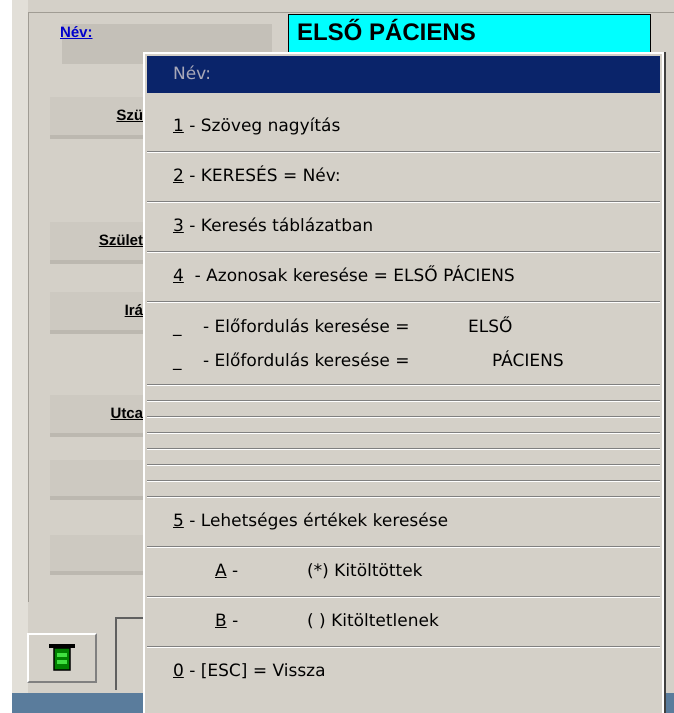 The width and height of the screenshot is (674, 713). I want to click on filter-icon, so click(62, 658).